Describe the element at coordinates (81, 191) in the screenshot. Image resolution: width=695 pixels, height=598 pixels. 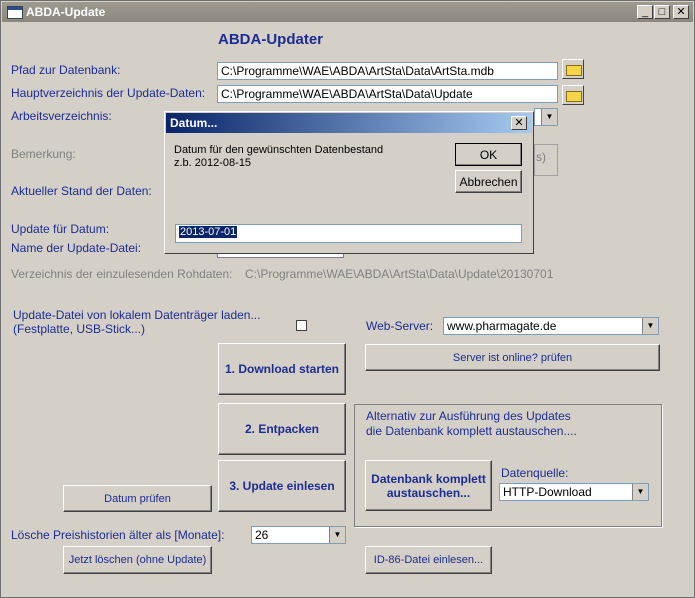
I see `current-state-label: Aktueller Stand der Daten:` at that location.